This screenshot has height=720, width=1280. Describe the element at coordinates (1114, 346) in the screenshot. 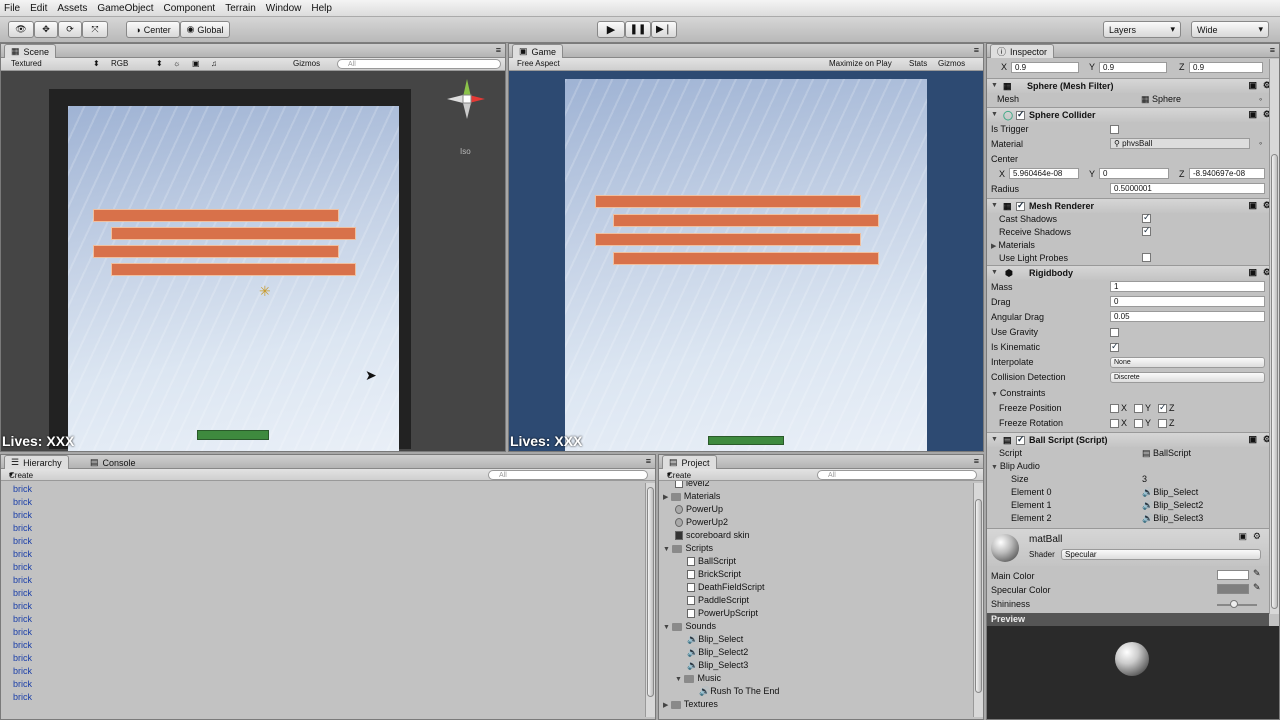

I see `is-kinematic-checkbox` at that location.